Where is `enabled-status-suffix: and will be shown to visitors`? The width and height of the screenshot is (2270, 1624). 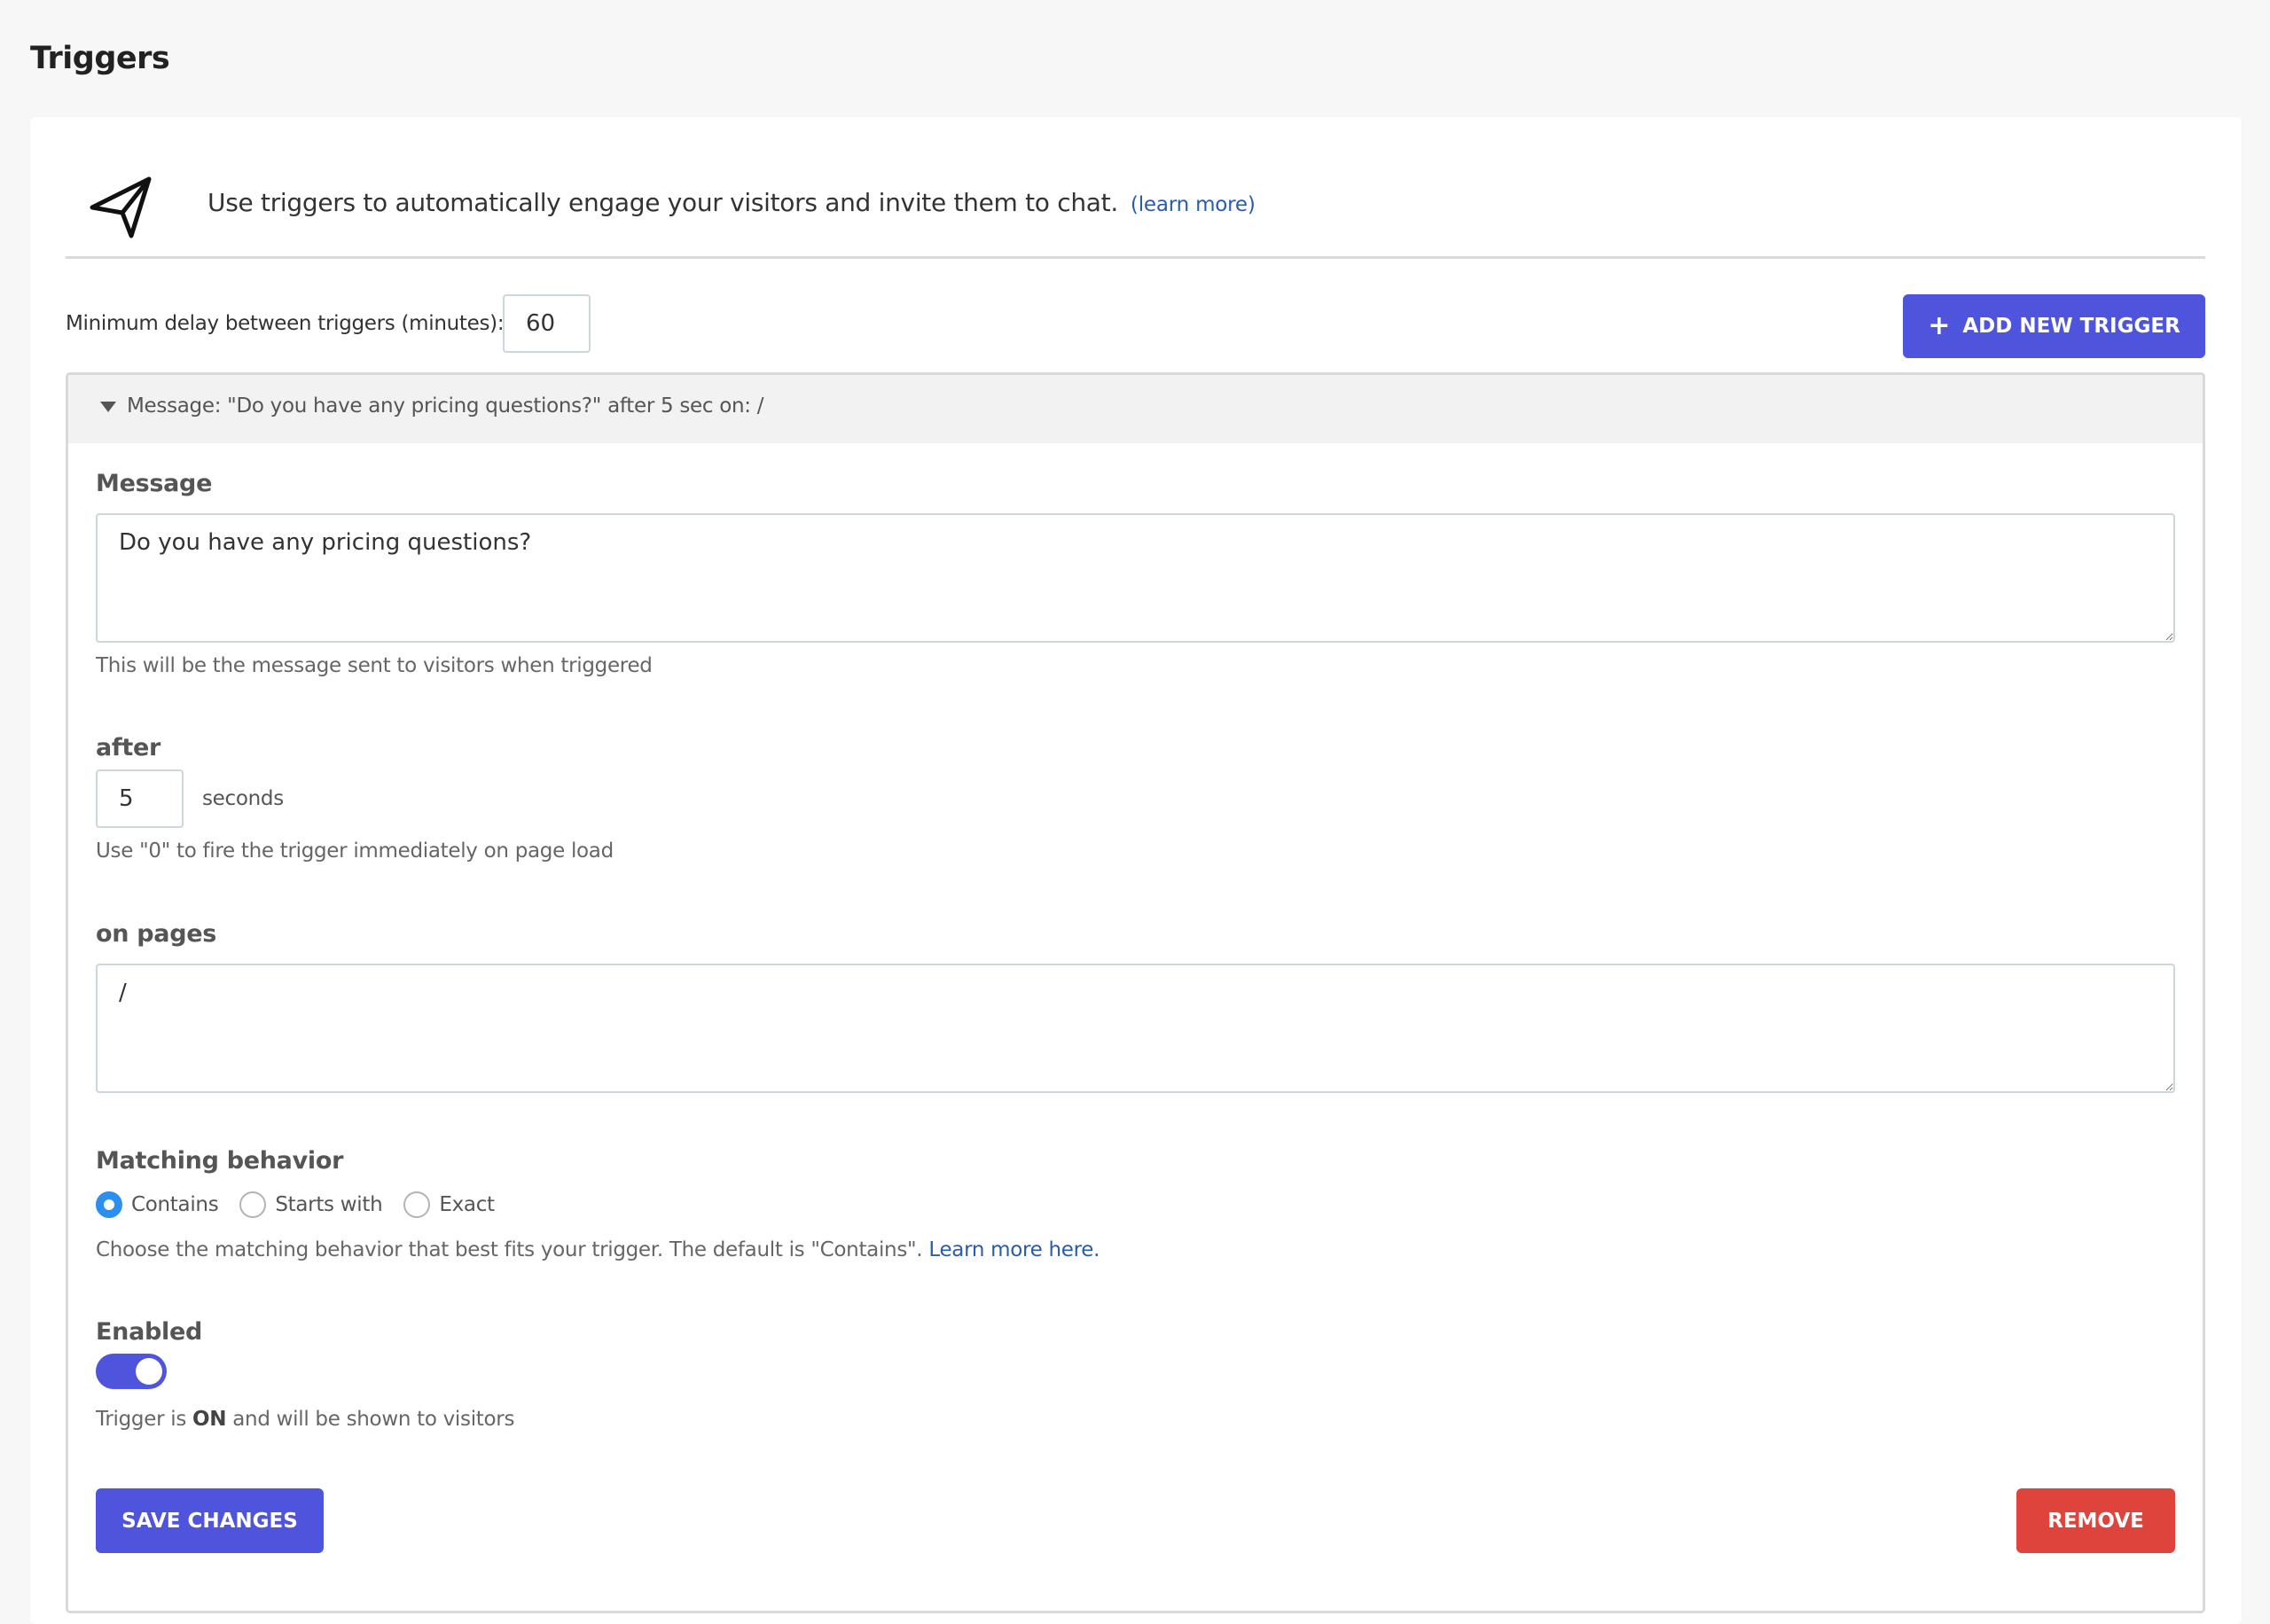
enabled-status-suffix: and will be shown to visitors is located at coordinates (374, 1419).